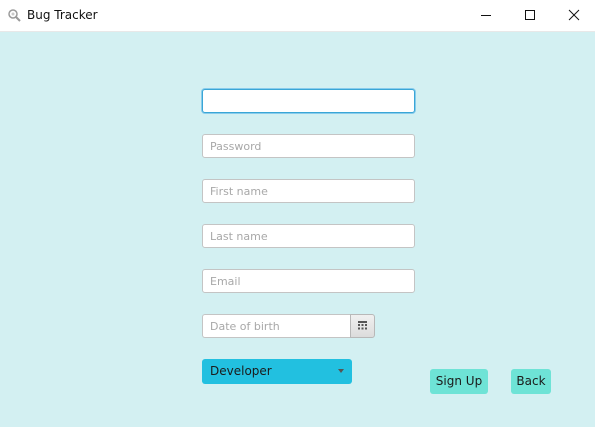 This screenshot has width=595, height=427. What do you see at coordinates (459, 381) in the screenshot?
I see `sign-up-button: Sign Up` at bounding box center [459, 381].